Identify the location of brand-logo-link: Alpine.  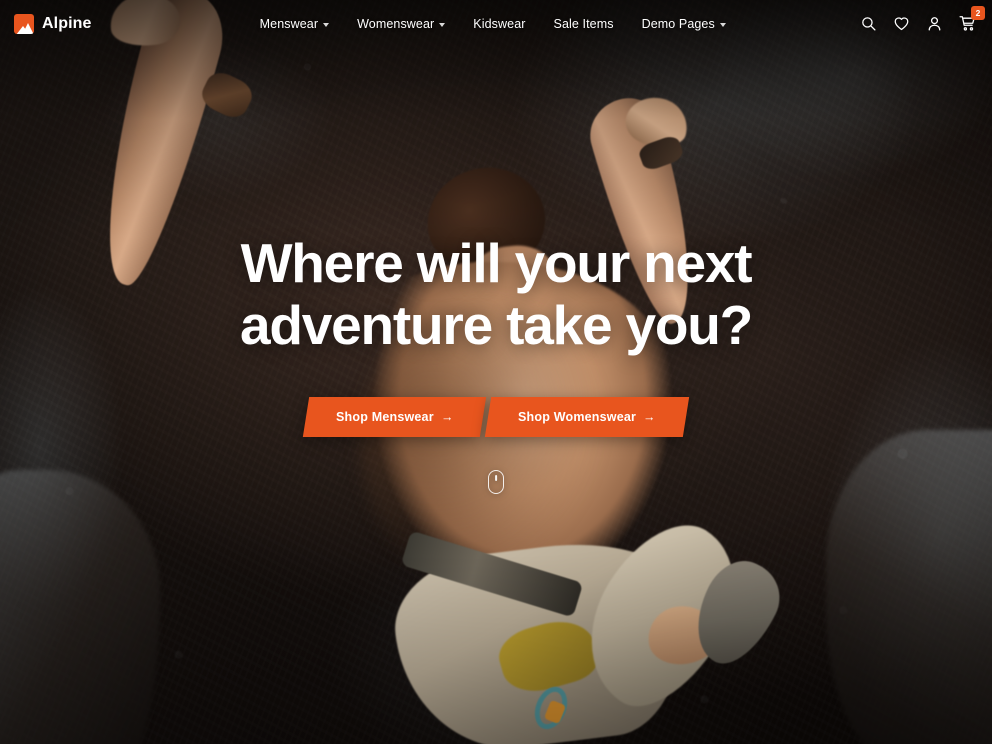
(53, 23).